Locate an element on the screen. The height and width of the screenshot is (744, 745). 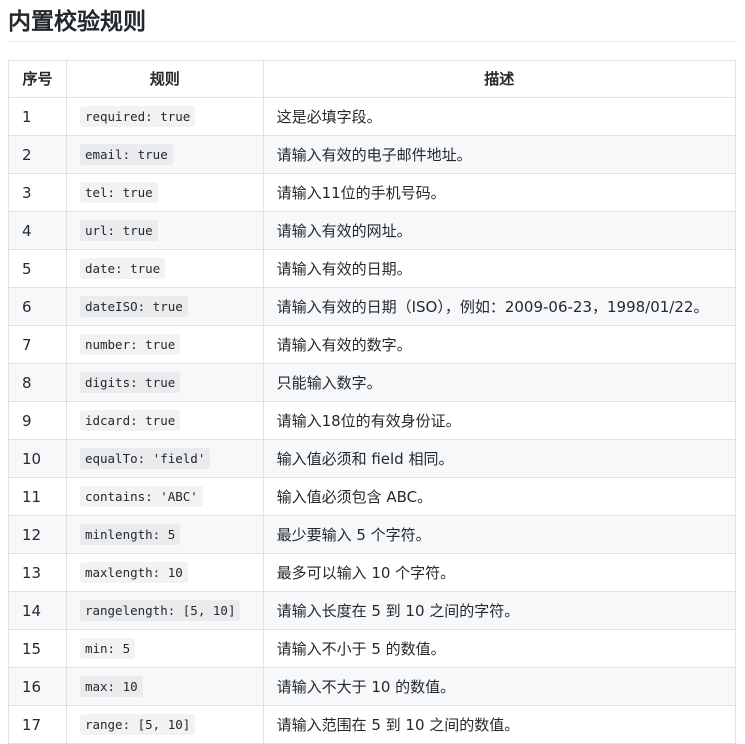
rule-code: max: 10 is located at coordinates (111, 686).